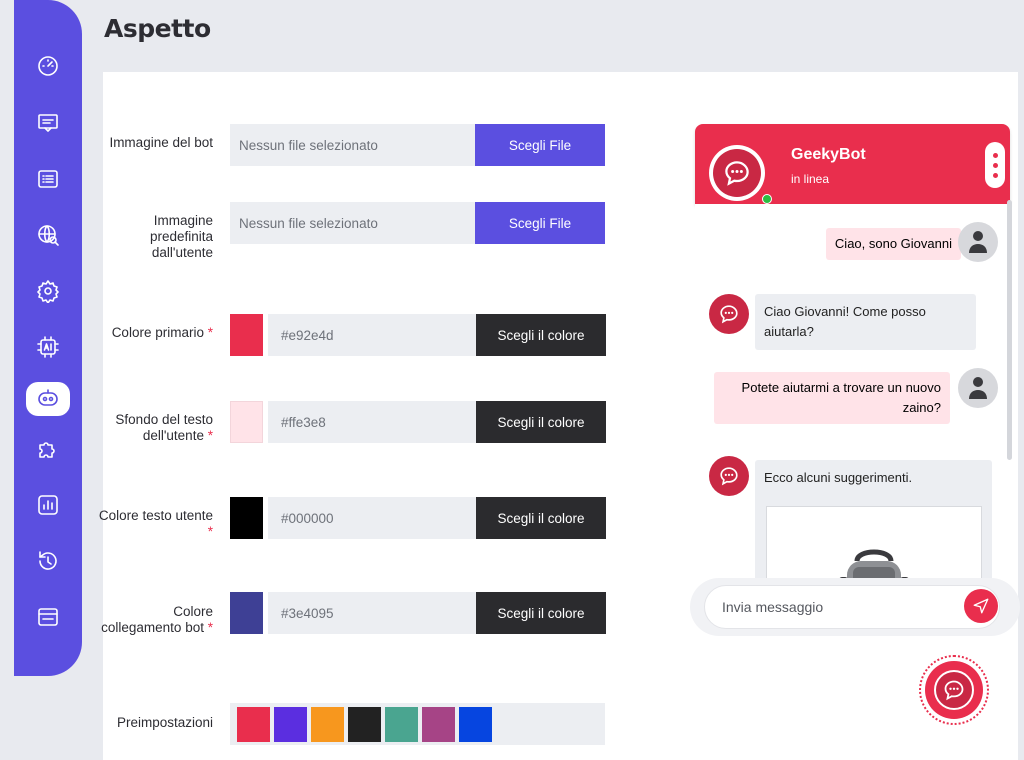 The height and width of the screenshot is (760, 1024). I want to click on primary-color-input: #e92e4d, so click(372, 335).